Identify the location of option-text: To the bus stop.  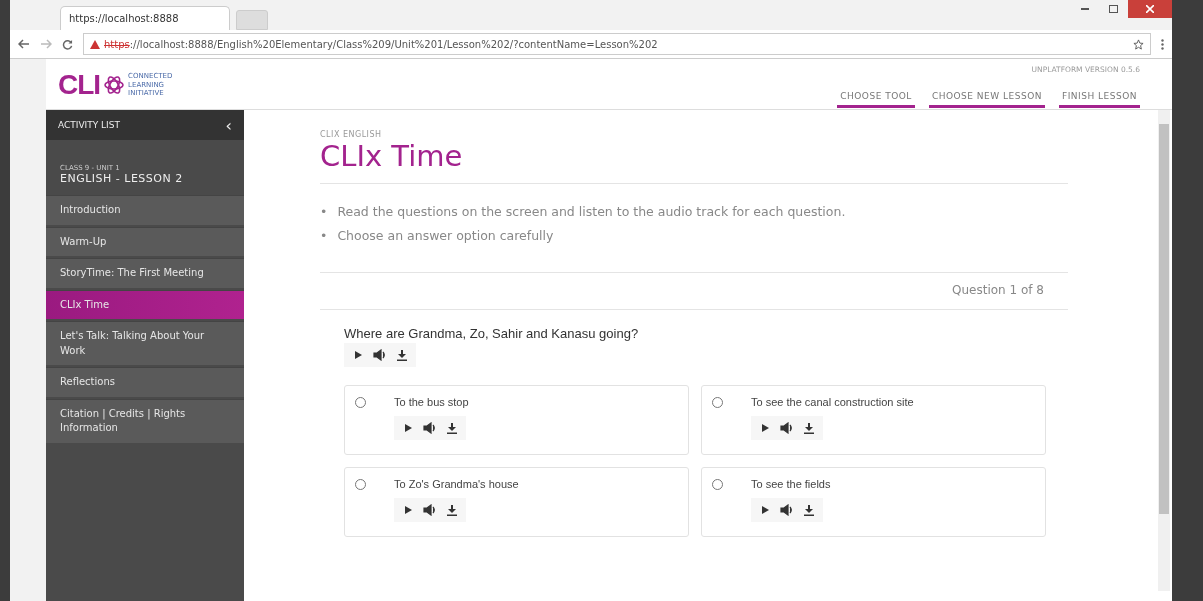
(431, 402).